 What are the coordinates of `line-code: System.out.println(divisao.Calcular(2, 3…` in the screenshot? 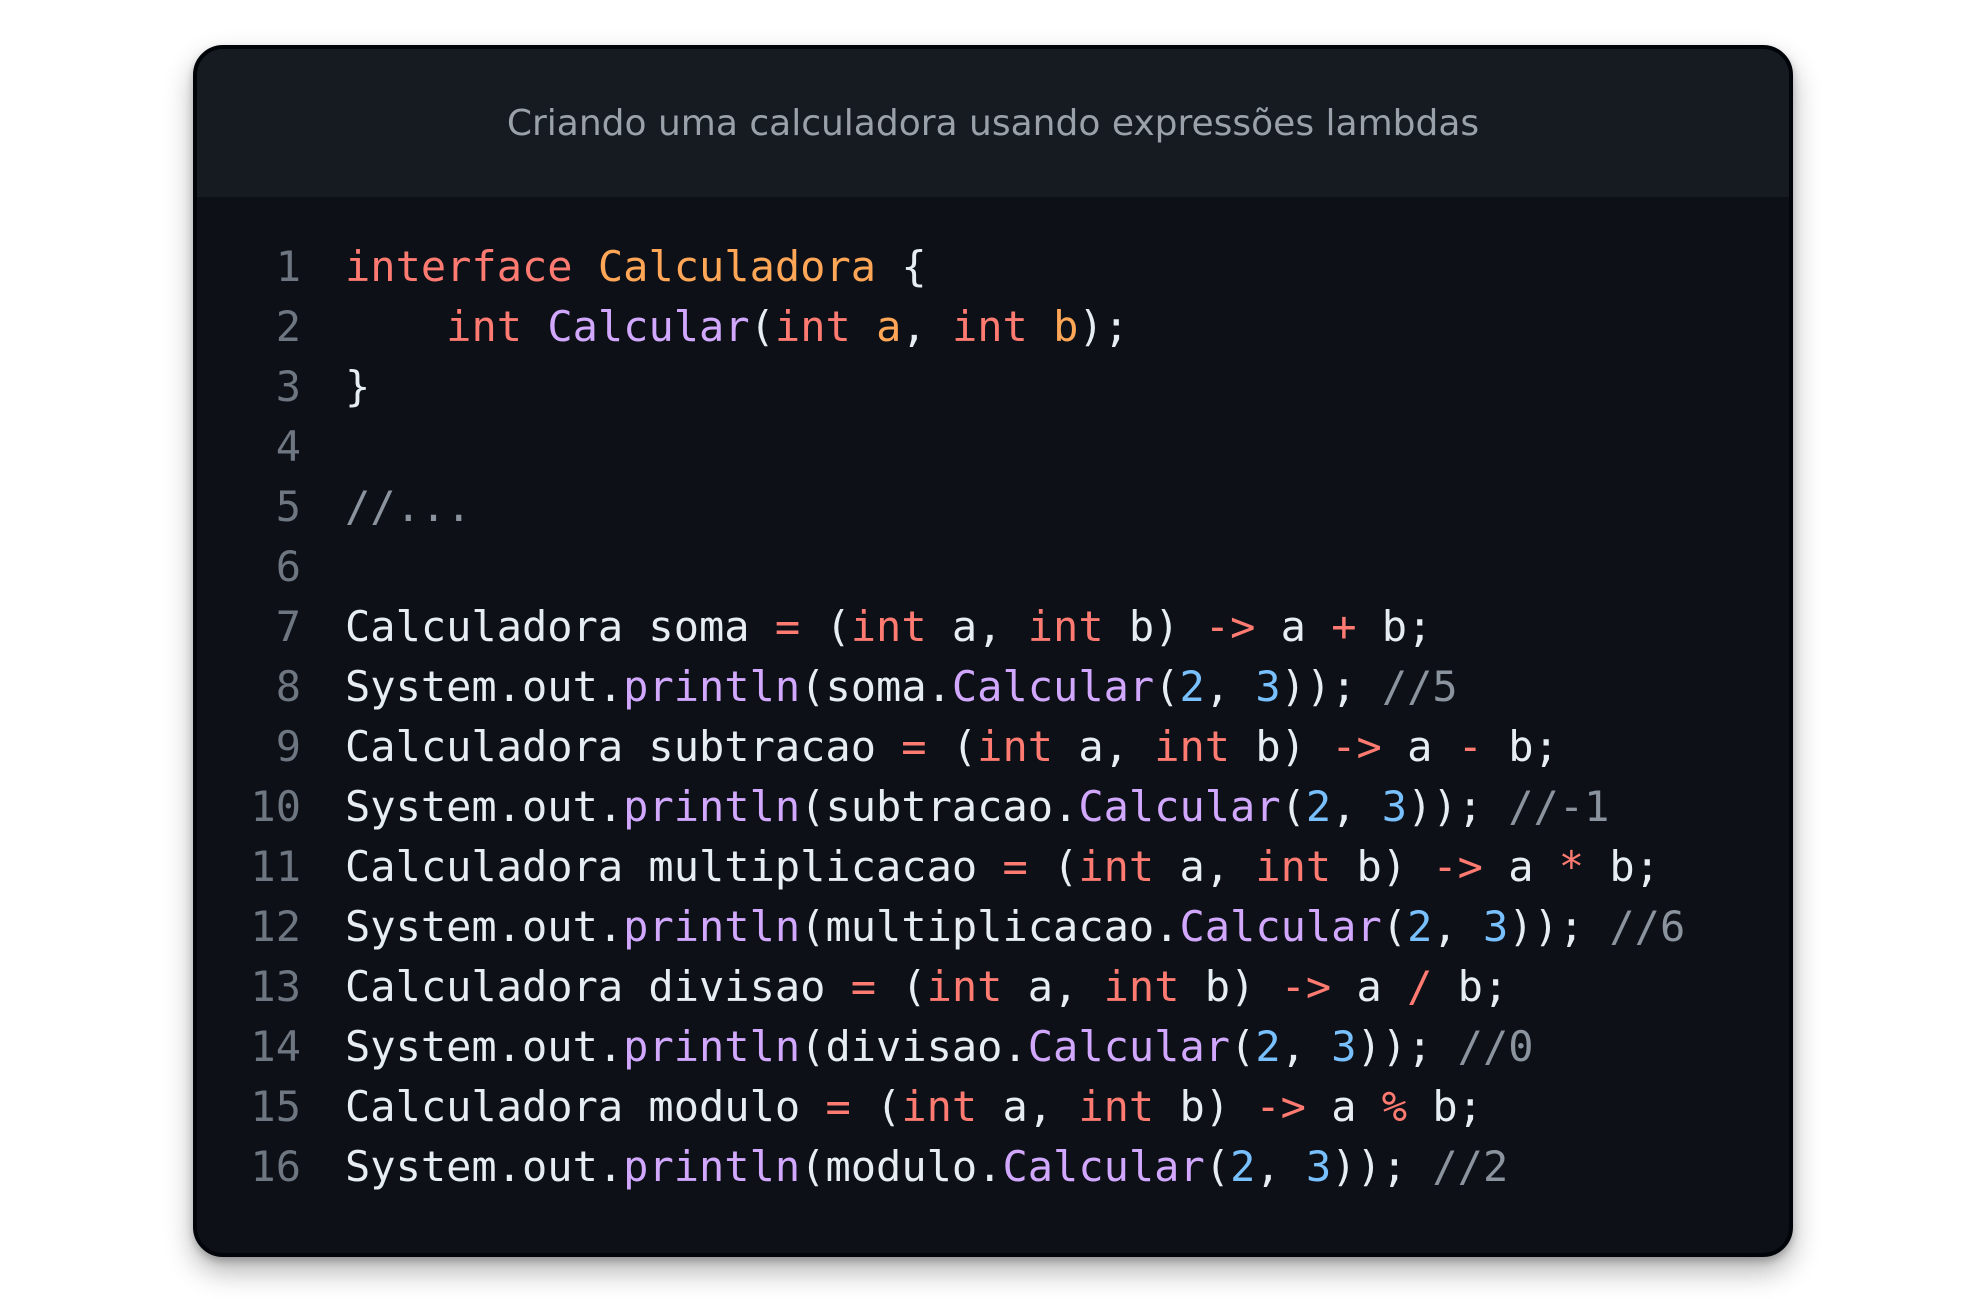 It's located at (917, 1047).